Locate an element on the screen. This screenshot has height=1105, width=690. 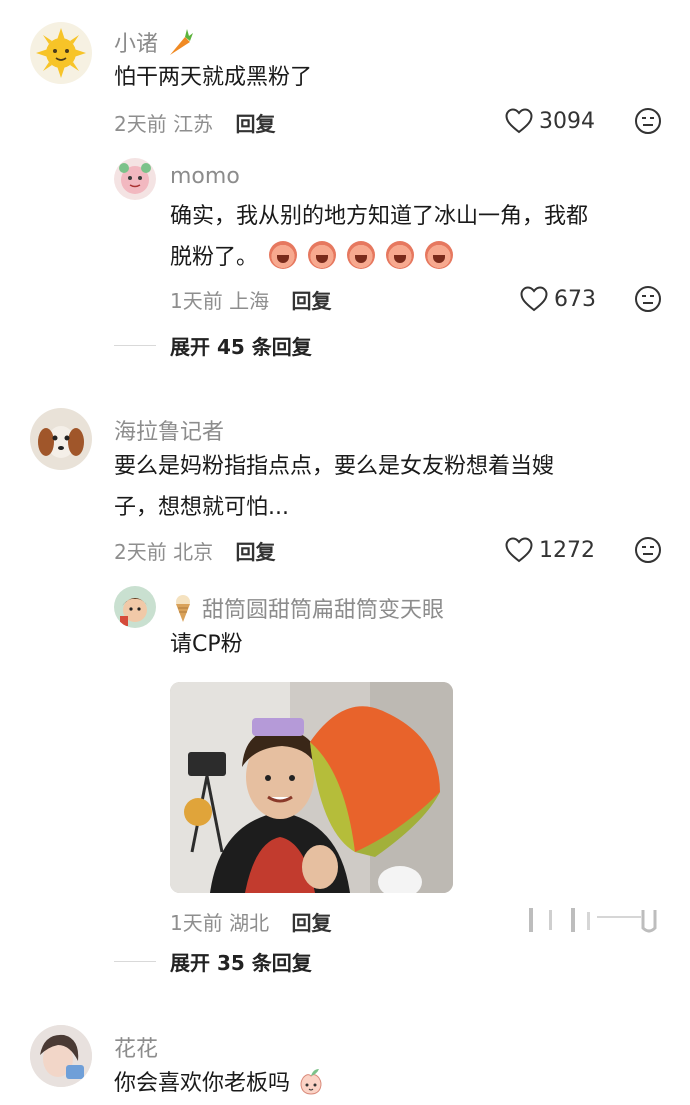
like-button: 1272 is located at coordinates (550, 550).